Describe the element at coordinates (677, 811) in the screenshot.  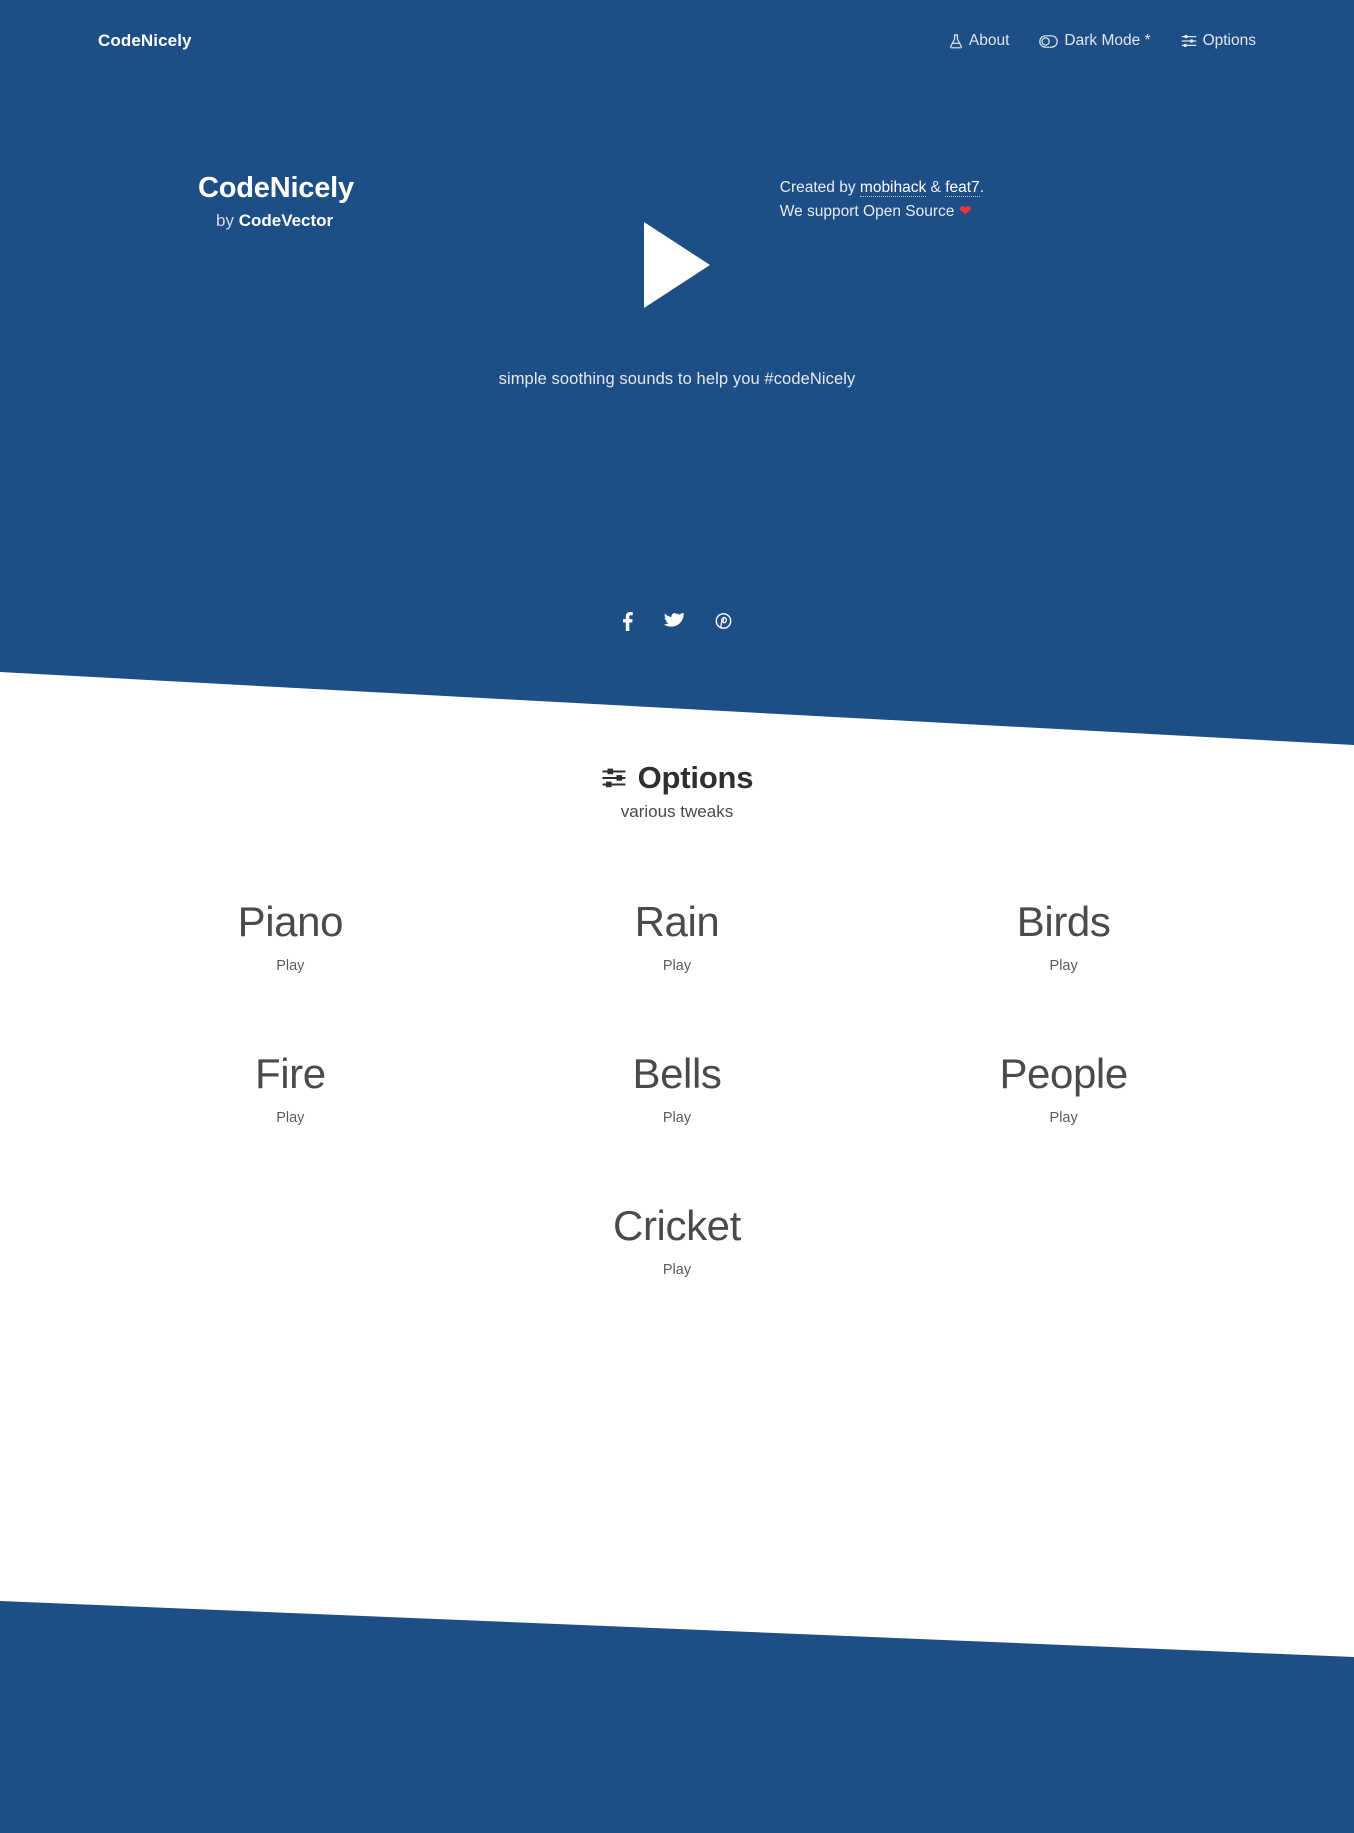
I see `page-subtitle: various tweaks` at that location.